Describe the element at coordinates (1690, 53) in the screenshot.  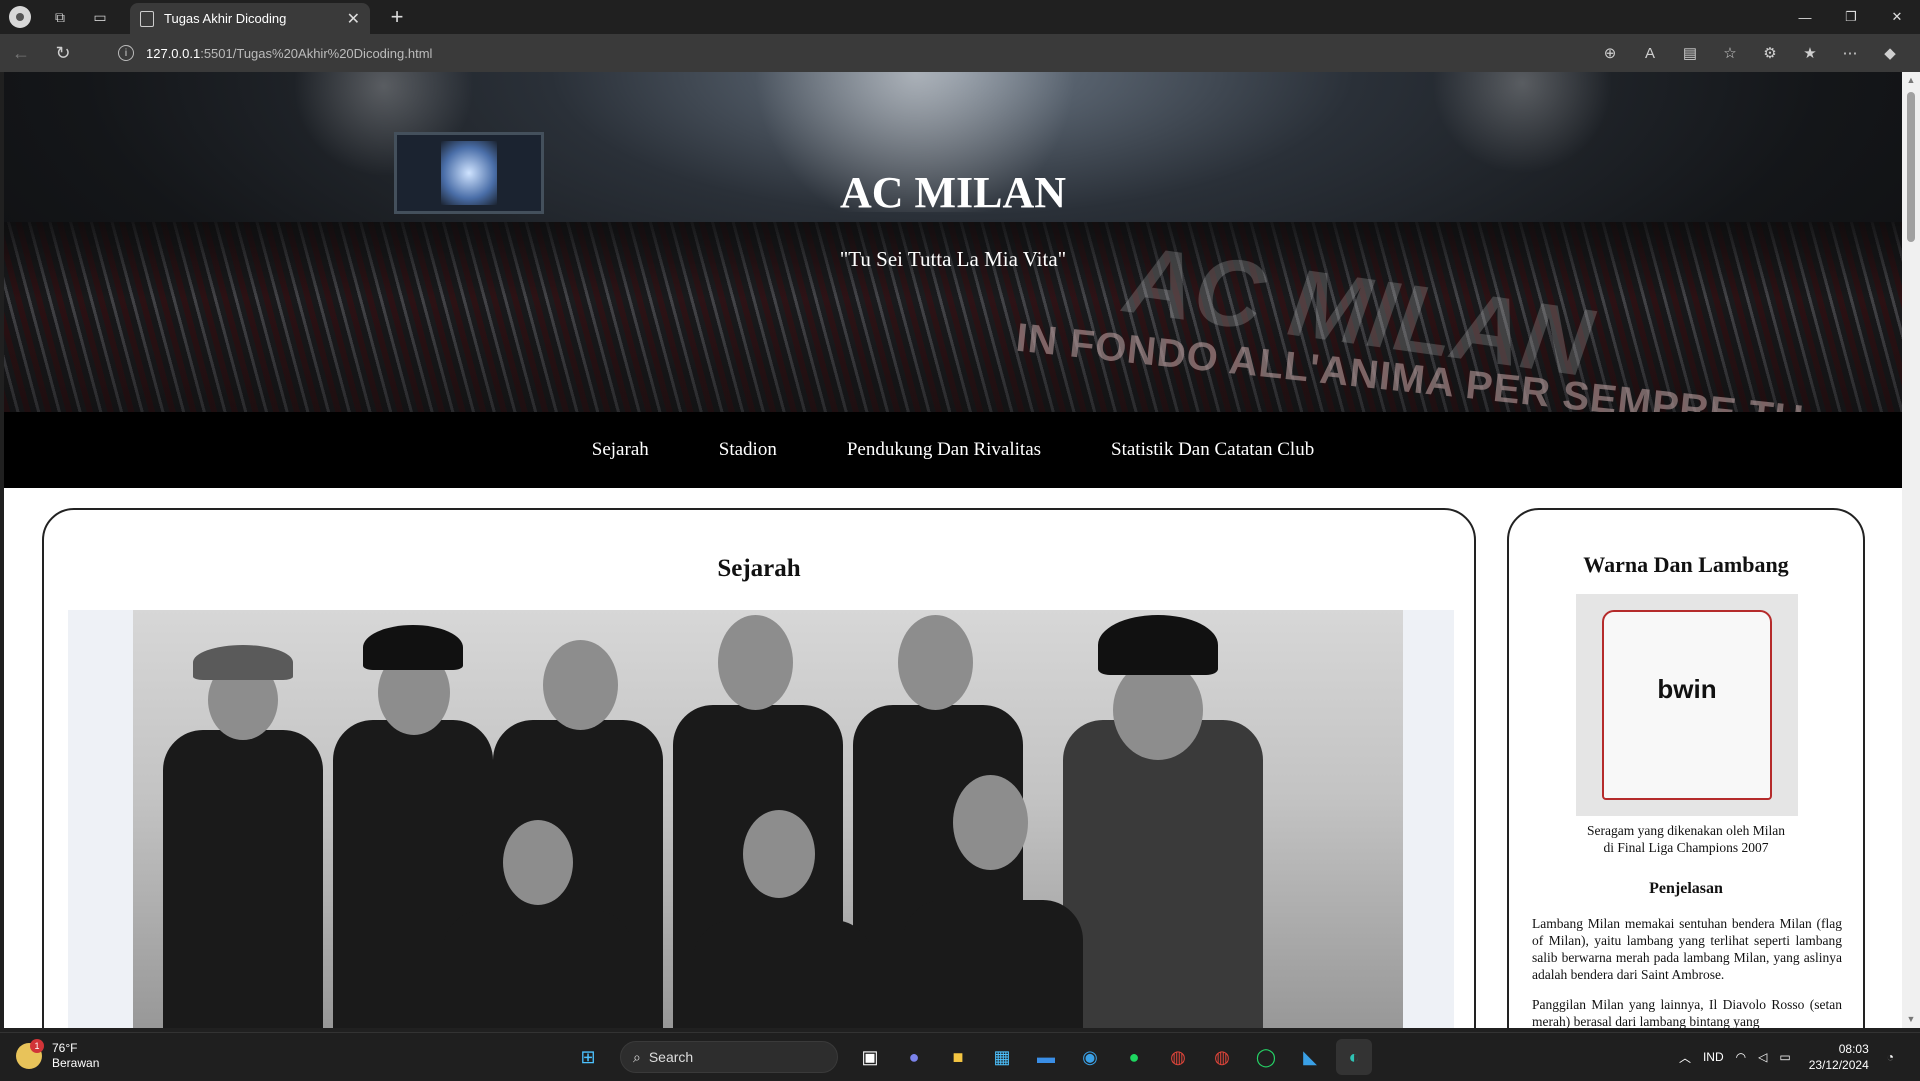
I see `immersive-reader-icon: ▤` at that location.